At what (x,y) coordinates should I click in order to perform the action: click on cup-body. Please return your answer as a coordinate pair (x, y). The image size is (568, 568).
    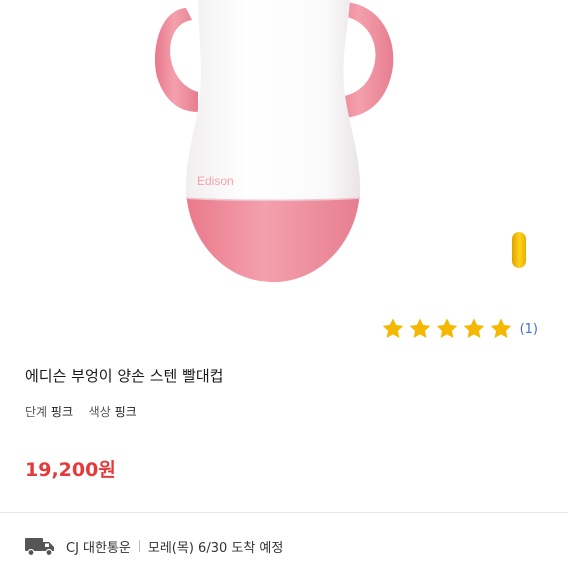
    Looking at the image, I should click on (273, 100).